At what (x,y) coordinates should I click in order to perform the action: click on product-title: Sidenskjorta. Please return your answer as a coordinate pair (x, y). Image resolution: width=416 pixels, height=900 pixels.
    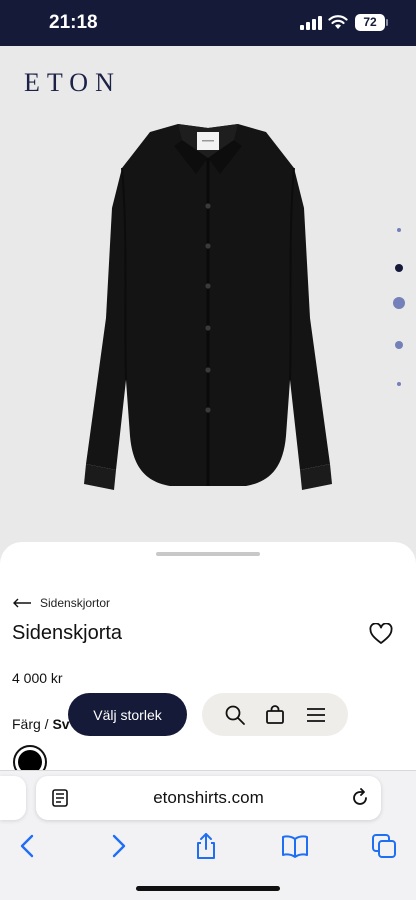
    Looking at the image, I should click on (67, 633).